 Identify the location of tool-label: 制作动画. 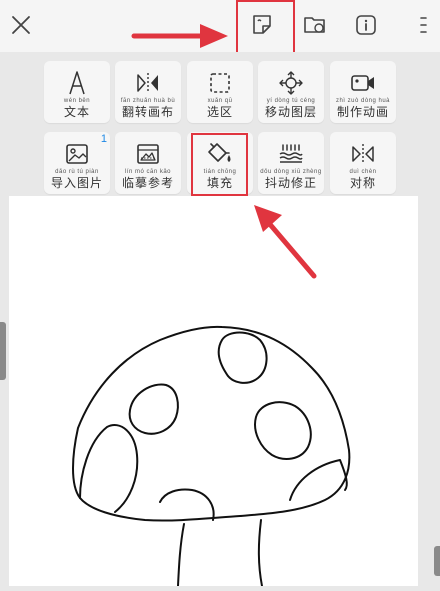
(362, 112).